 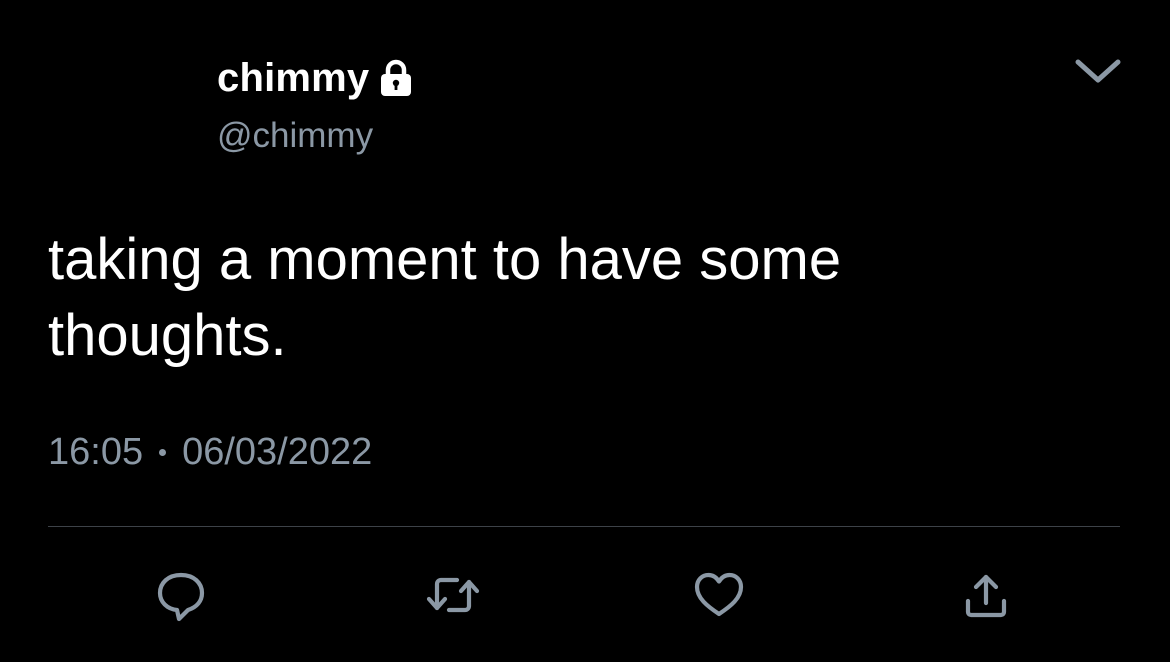 I want to click on like-button, so click(x=719, y=595).